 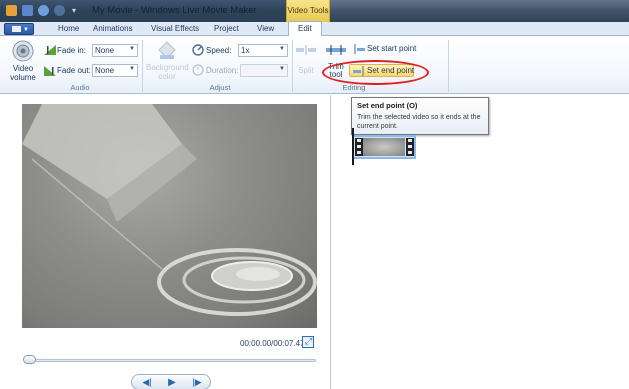 I want to click on split-icon, so click(x=306, y=50).